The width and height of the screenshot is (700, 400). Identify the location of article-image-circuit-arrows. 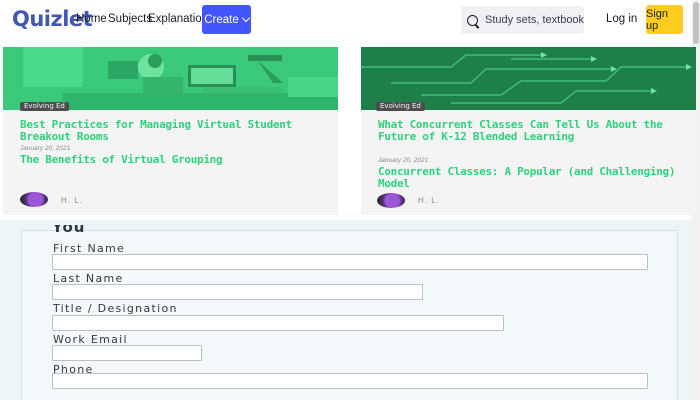
(528, 78).